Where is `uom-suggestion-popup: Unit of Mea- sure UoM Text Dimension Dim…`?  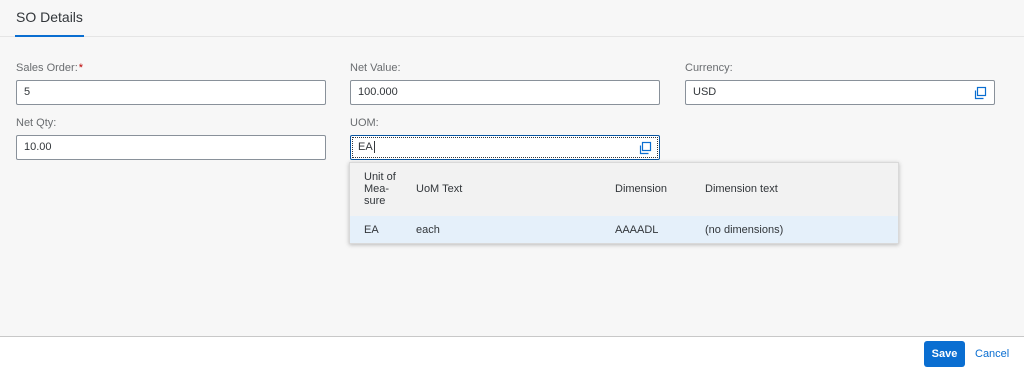 uom-suggestion-popup: Unit of Mea- sure UoM Text Dimension Dim… is located at coordinates (624, 203).